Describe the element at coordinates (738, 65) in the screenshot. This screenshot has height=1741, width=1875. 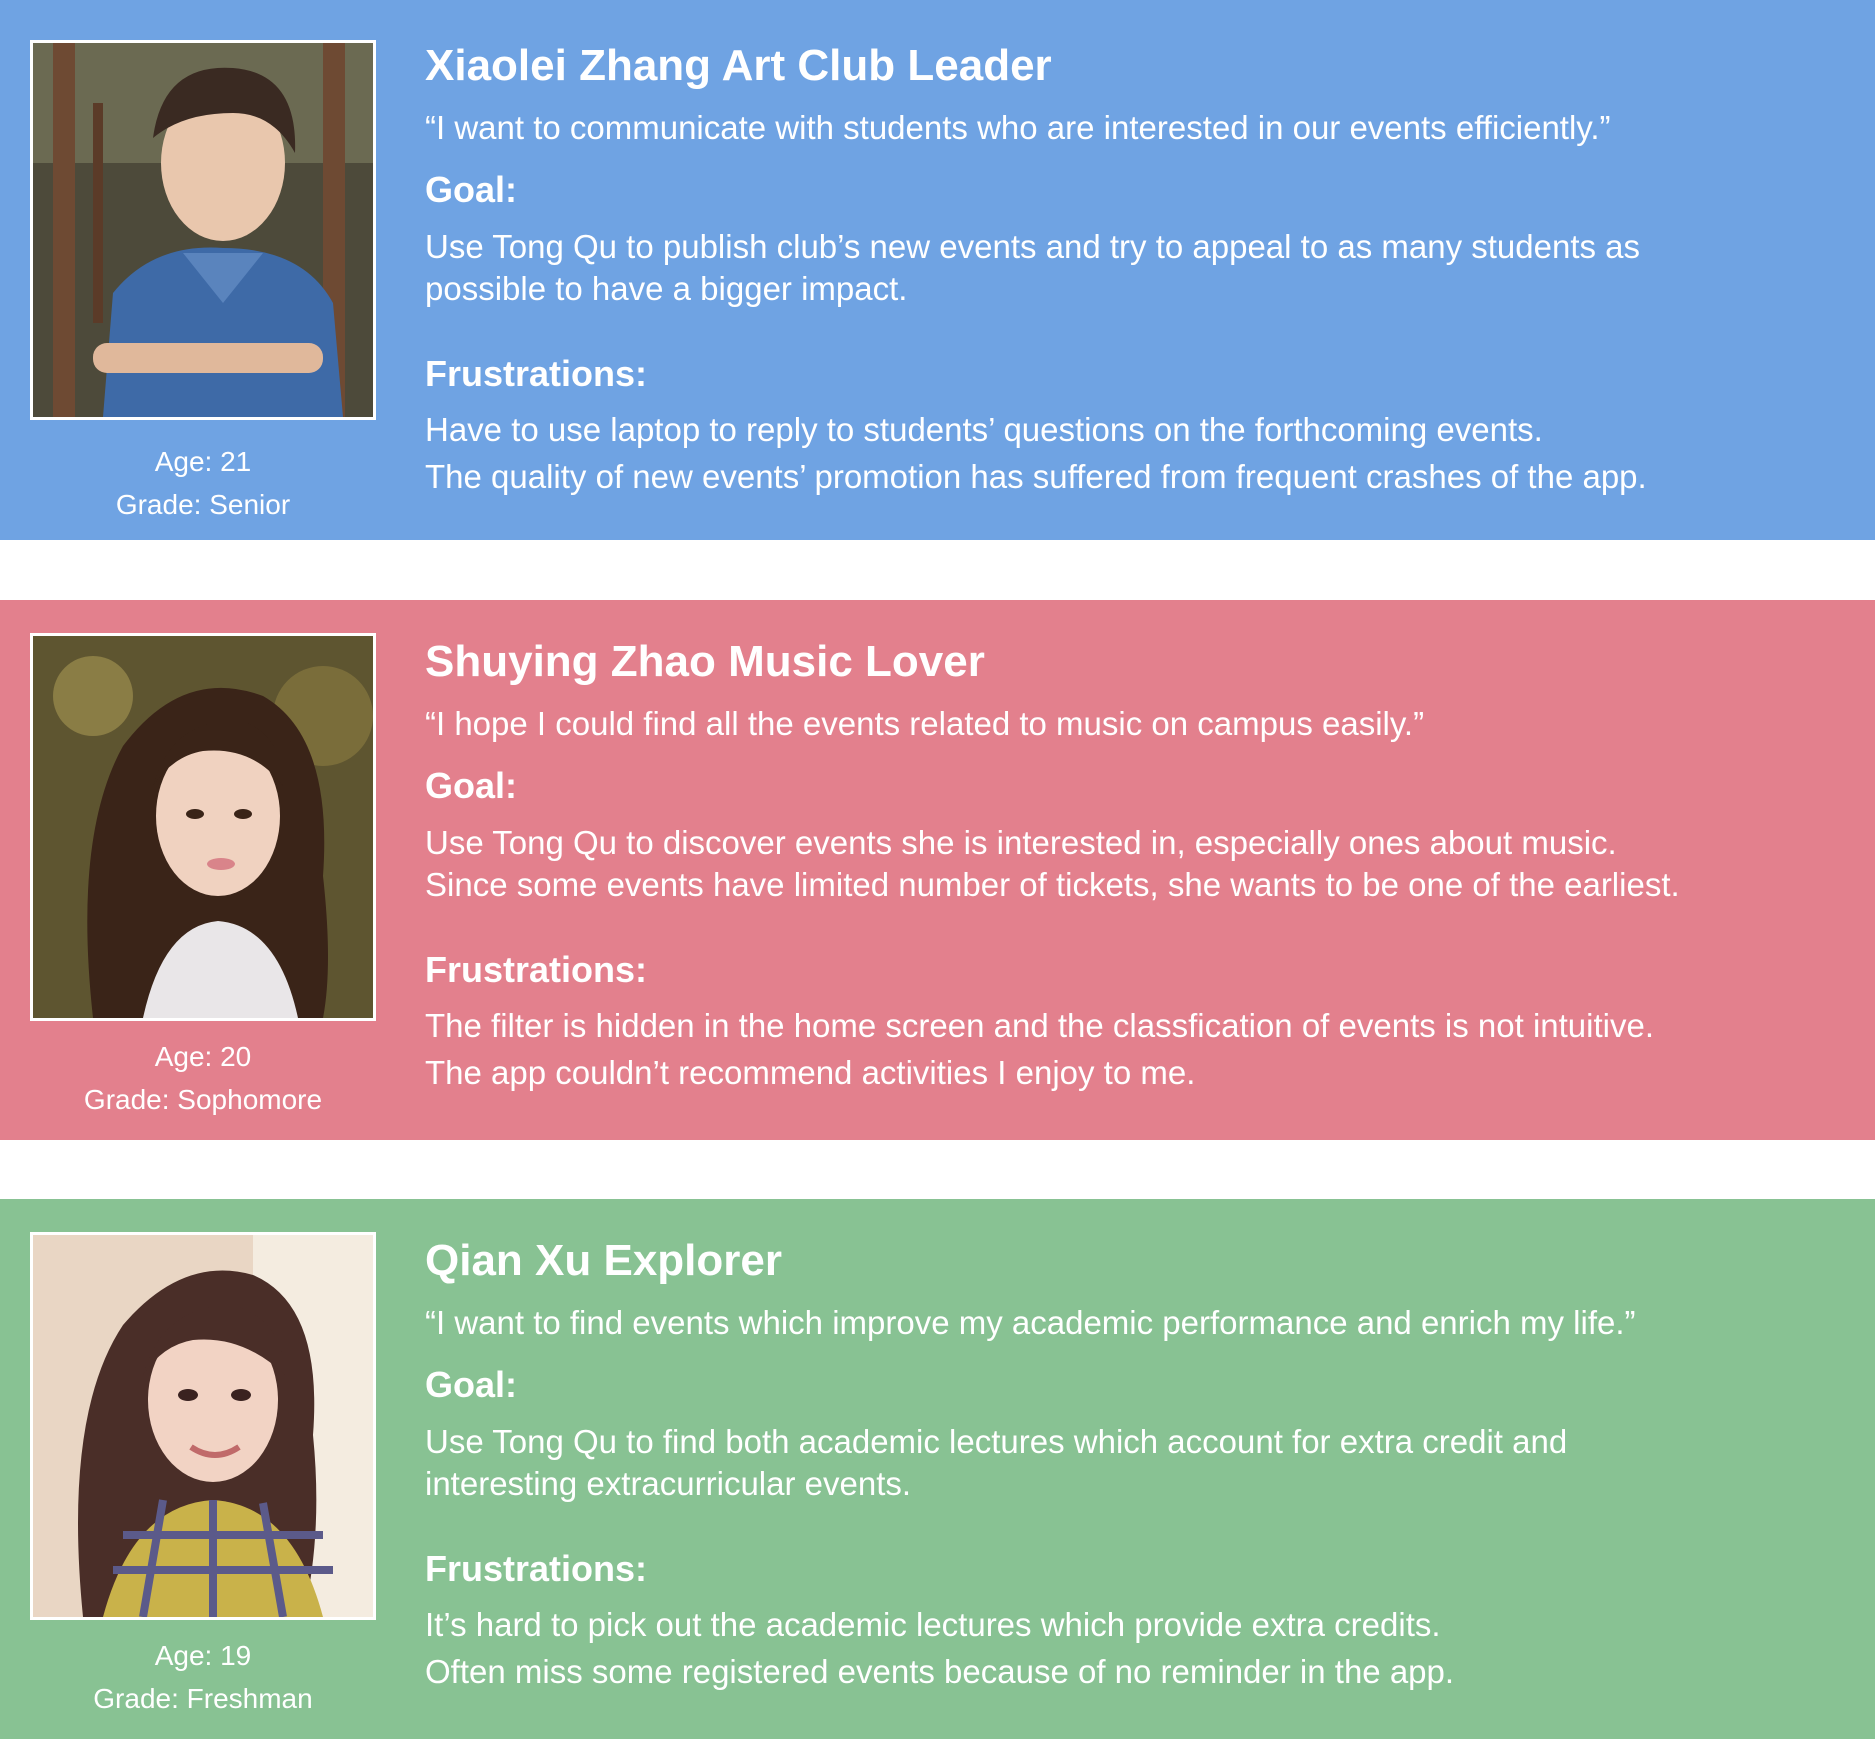
I see `persona-name: Xiaolei Zhang Art Club Leader` at that location.